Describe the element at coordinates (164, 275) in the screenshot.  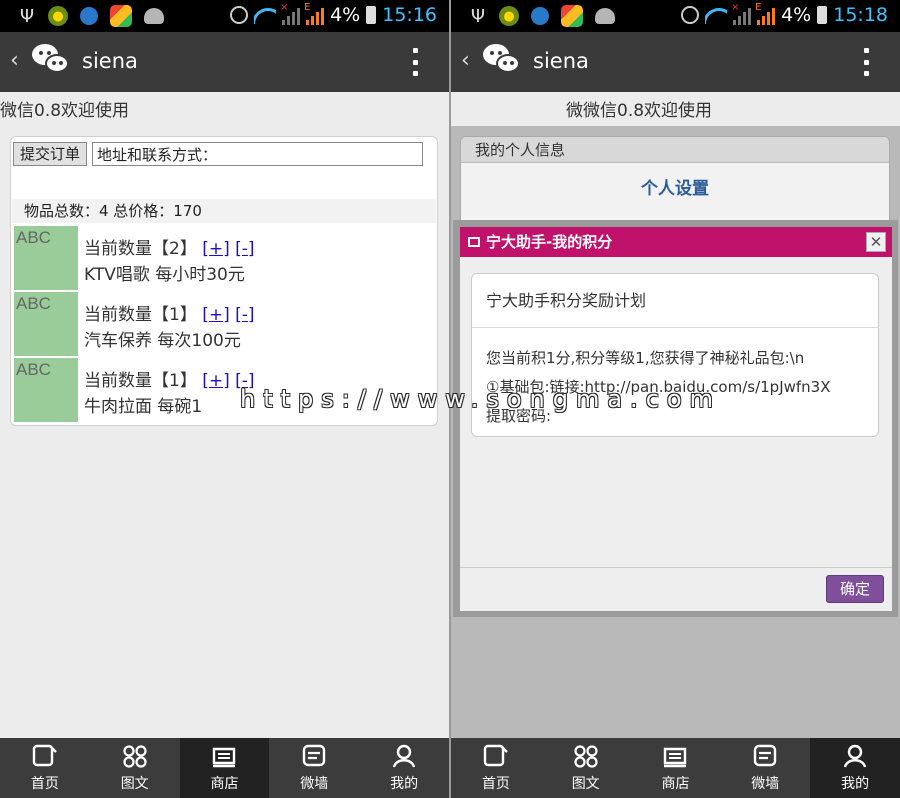
I see `item-description: KTV唱歌 每小时30元` at that location.